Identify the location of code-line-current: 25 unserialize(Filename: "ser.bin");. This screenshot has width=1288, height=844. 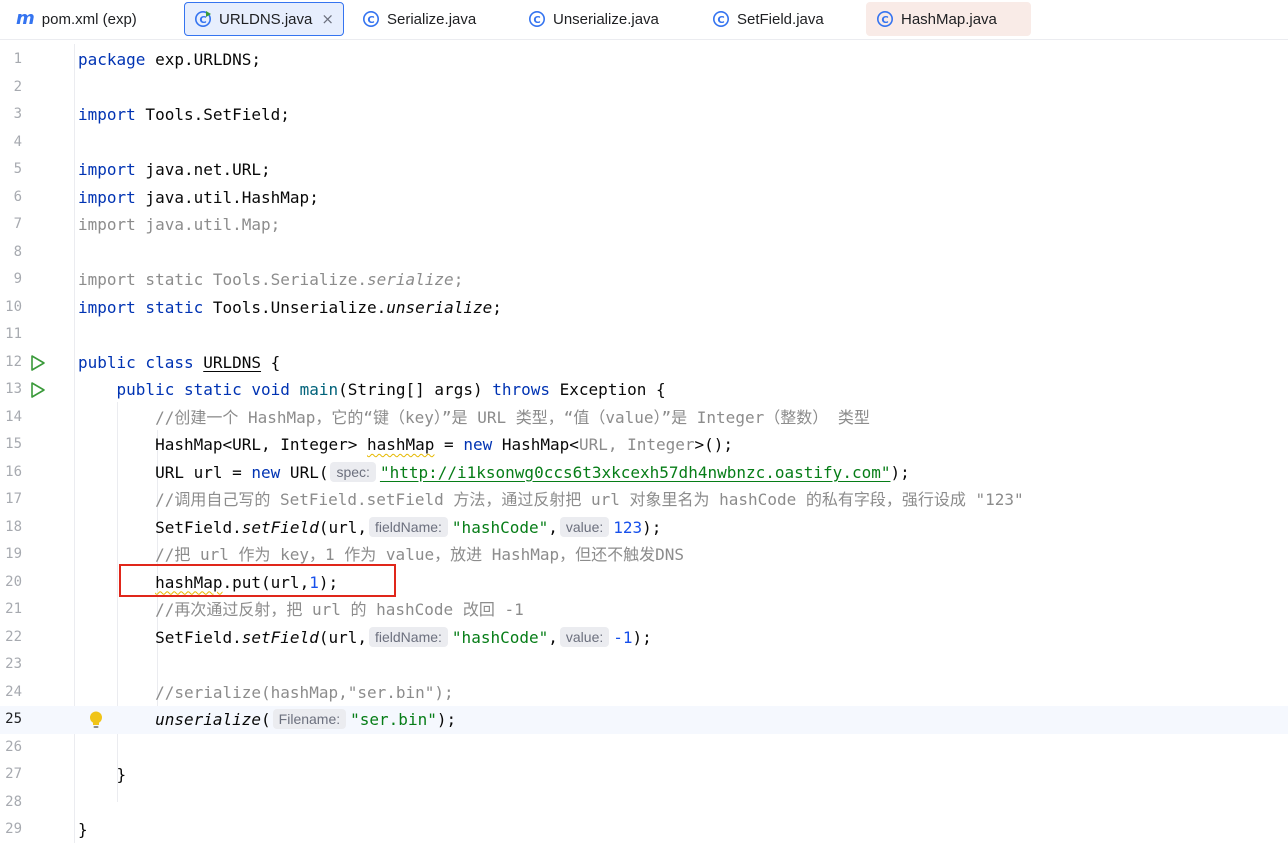
(644, 720).